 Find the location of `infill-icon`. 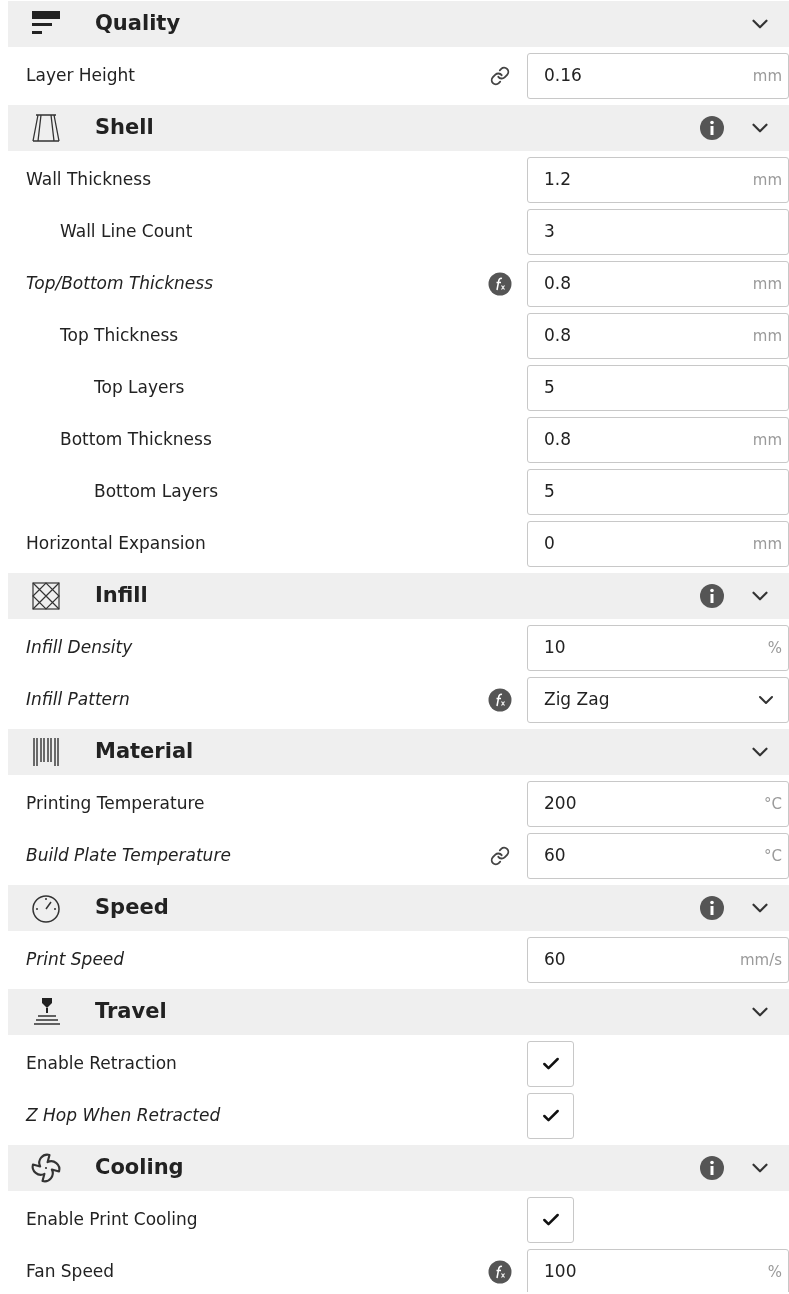

infill-icon is located at coordinates (46, 596).